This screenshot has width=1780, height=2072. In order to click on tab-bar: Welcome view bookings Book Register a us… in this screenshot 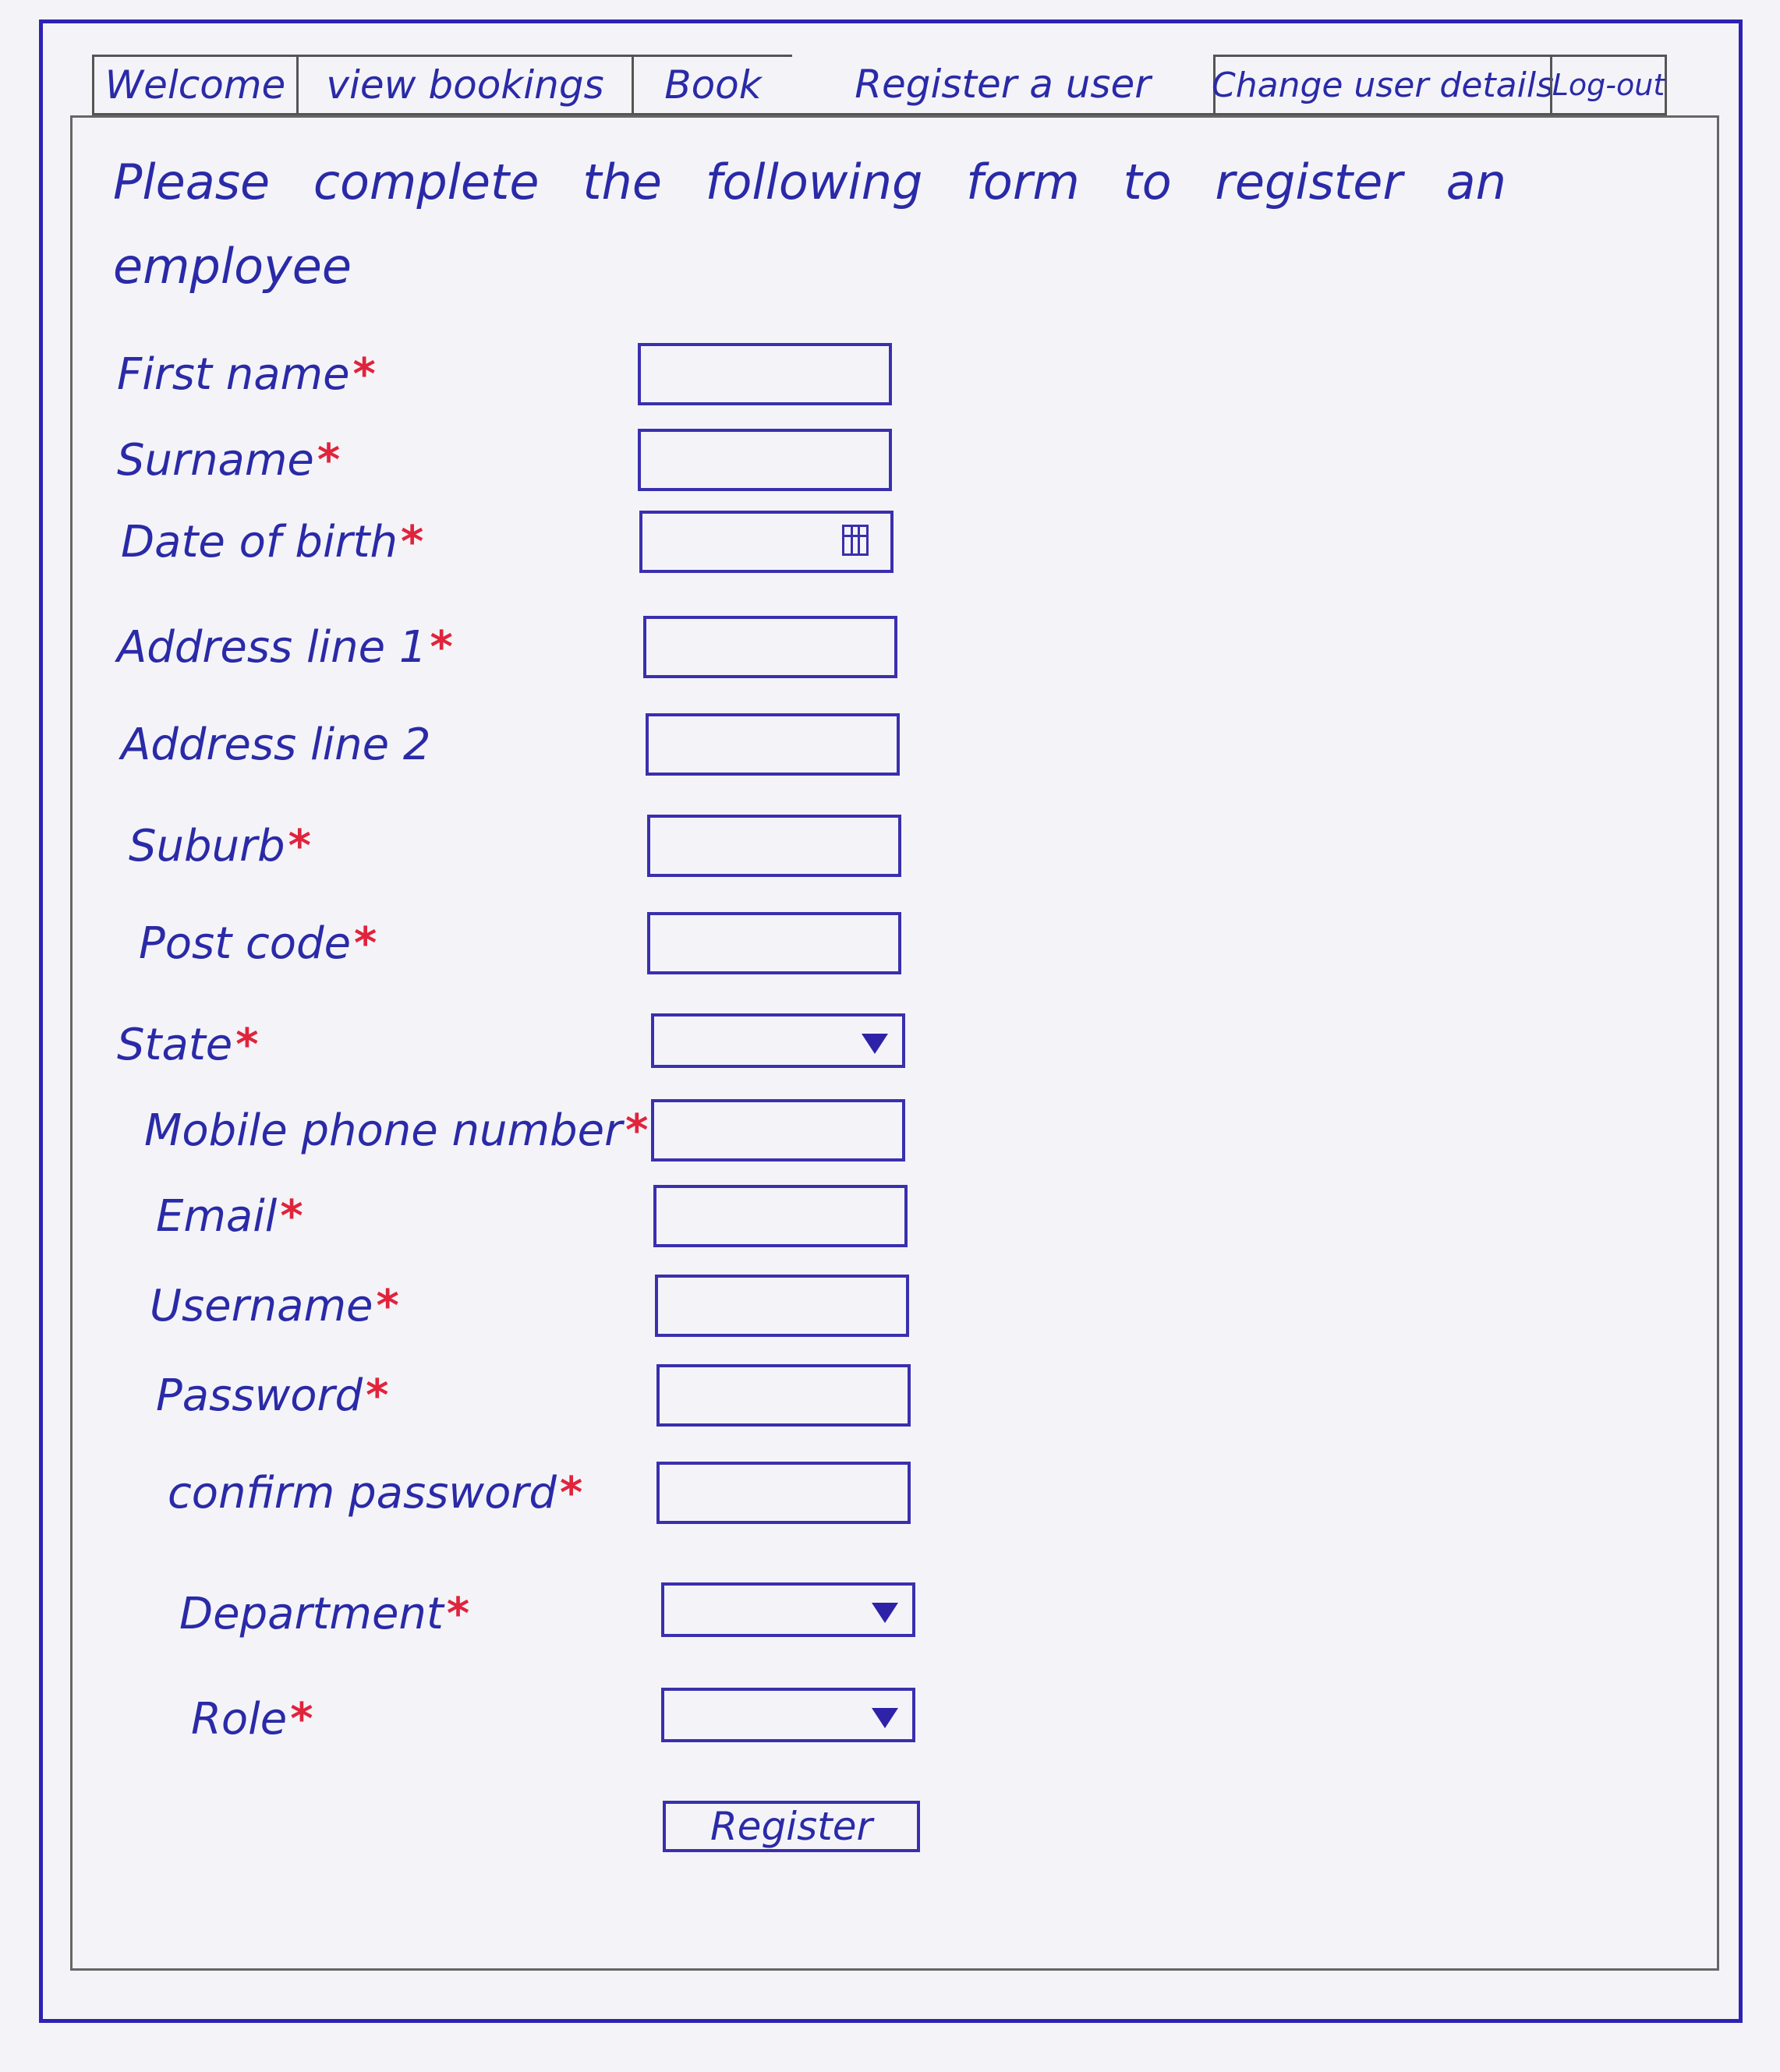, I will do `click(879, 85)`.